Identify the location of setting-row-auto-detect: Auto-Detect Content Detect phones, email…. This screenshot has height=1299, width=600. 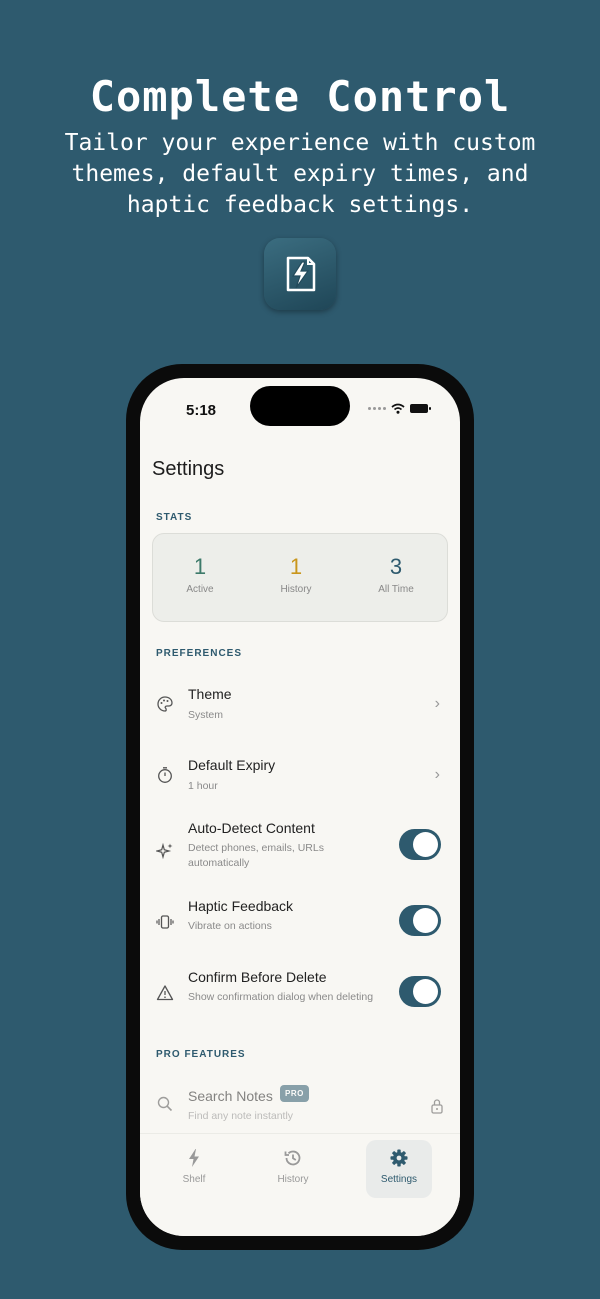
(300, 850).